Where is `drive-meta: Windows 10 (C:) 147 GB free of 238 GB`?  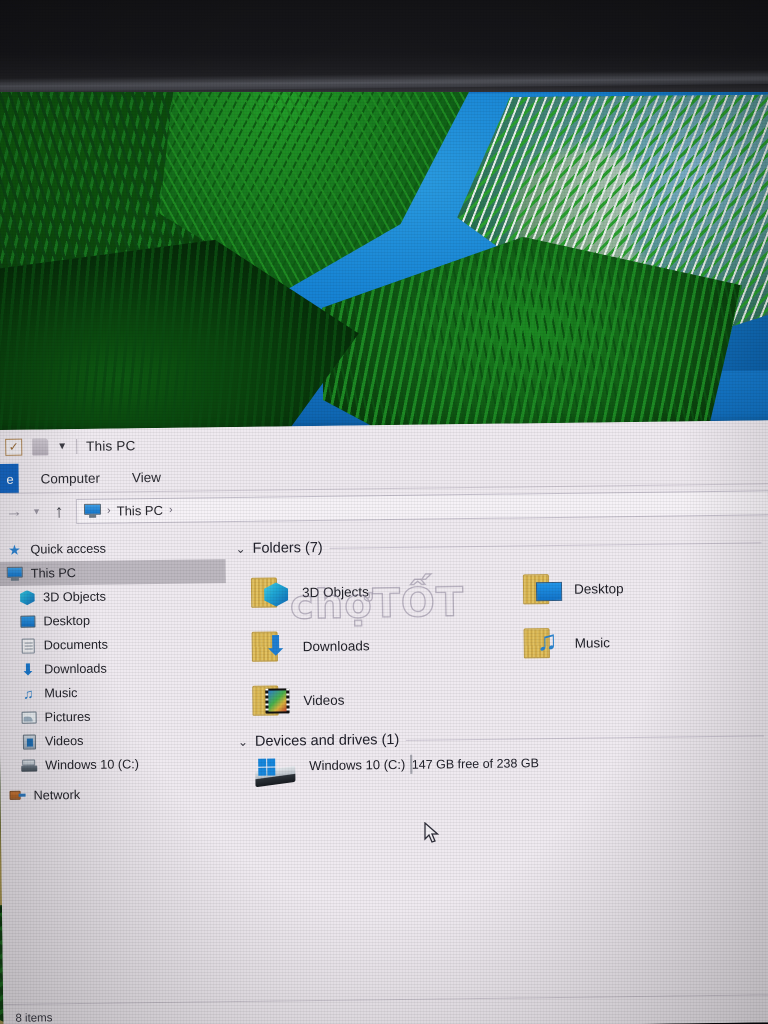 drive-meta: Windows 10 (C:) 147 GB free of 238 GB is located at coordinates (424, 764).